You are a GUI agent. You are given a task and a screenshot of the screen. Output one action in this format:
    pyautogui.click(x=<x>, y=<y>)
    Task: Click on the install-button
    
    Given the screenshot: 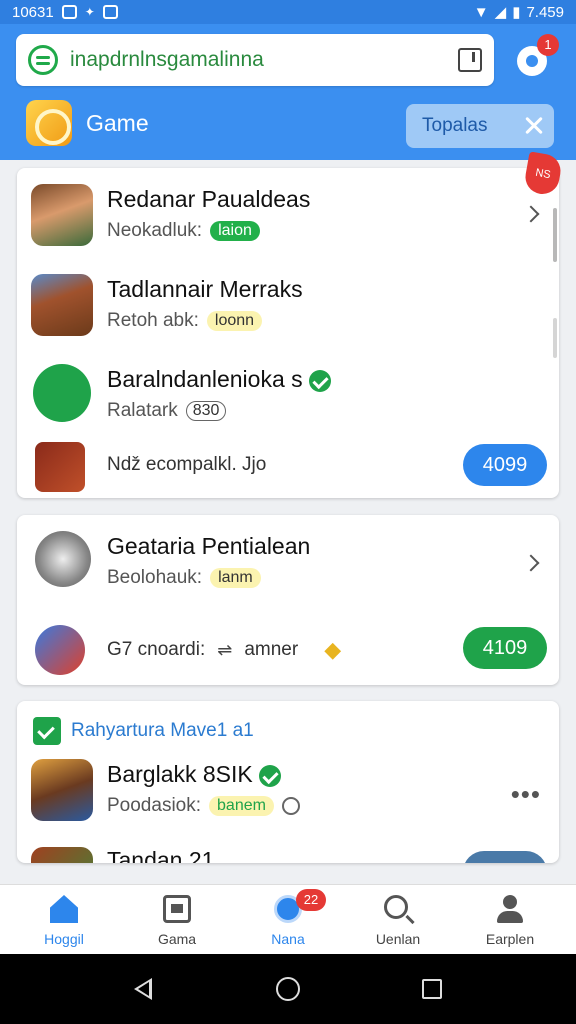 What is the action you would take?
    pyautogui.click(x=505, y=857)
    